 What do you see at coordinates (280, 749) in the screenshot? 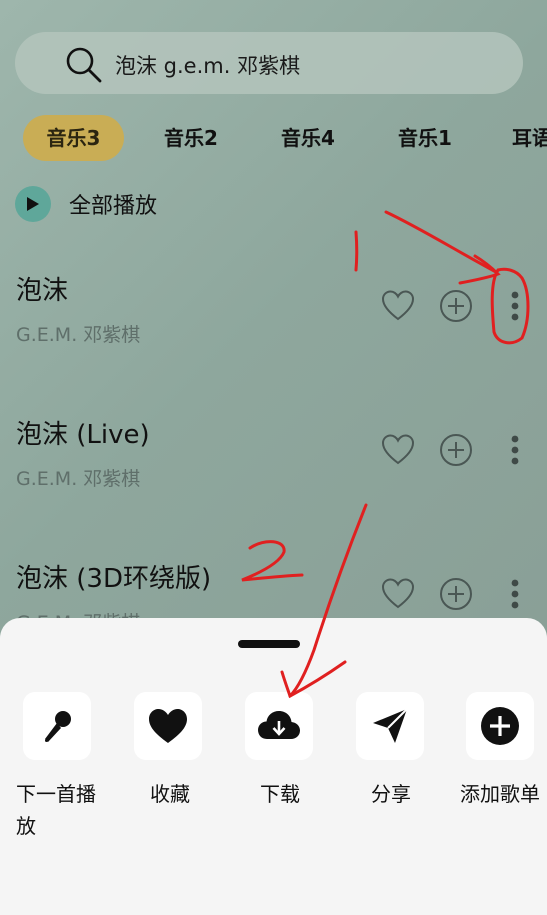
I see `download-button: 下载` at bounding box center [280, 749].